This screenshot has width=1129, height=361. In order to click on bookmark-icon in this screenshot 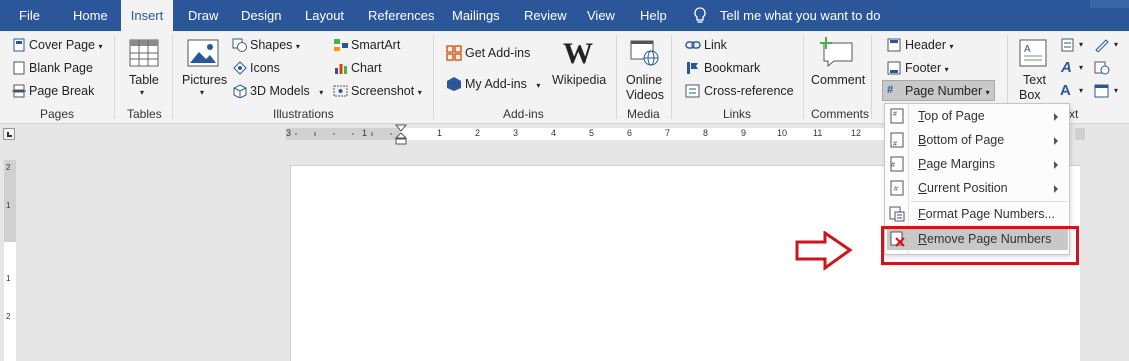, I will do `click(692, 68)`.